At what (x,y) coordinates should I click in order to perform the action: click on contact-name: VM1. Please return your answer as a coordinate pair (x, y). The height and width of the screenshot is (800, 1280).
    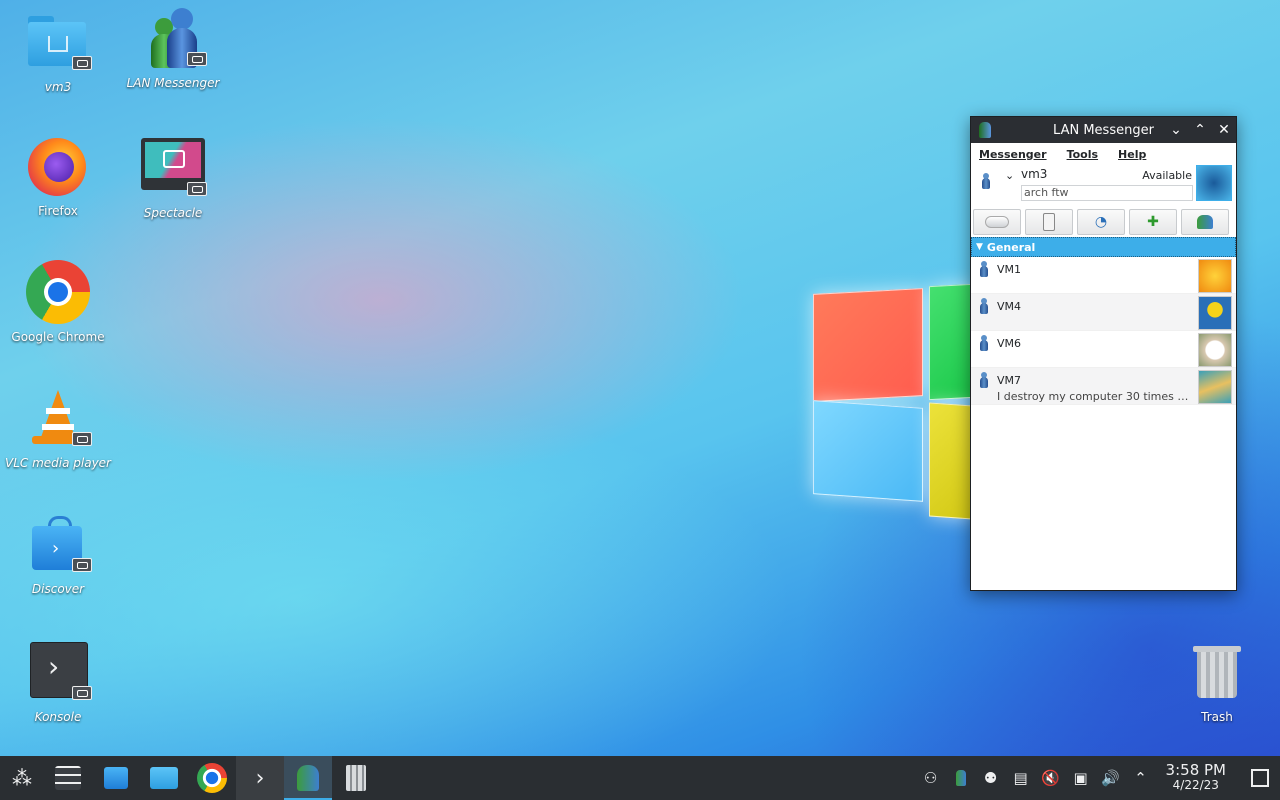
    Looking at the image, I should click on (1009, 269).